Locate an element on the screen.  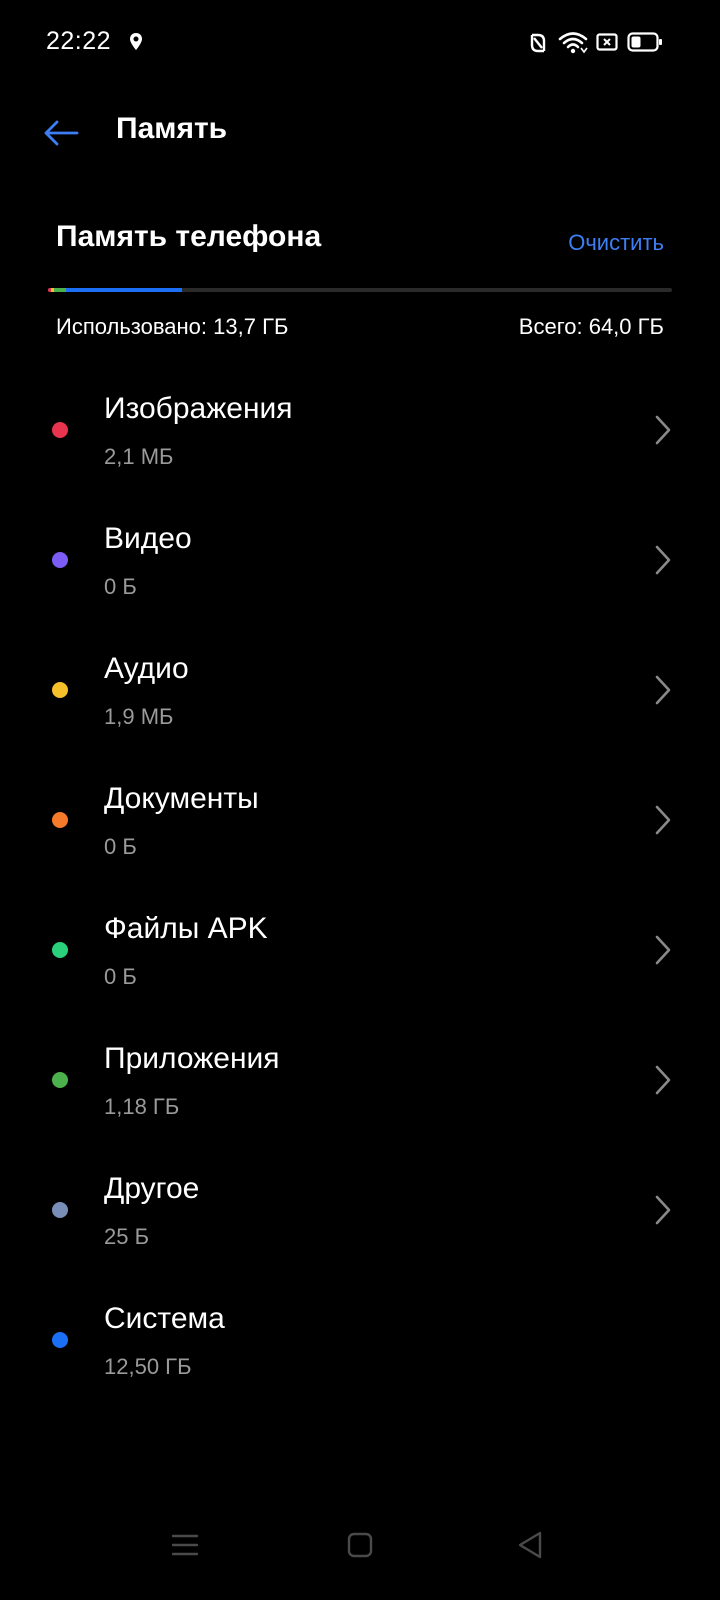
category-item-audio: Аудио 1,9 МБ is located at coordinates (360, 691).